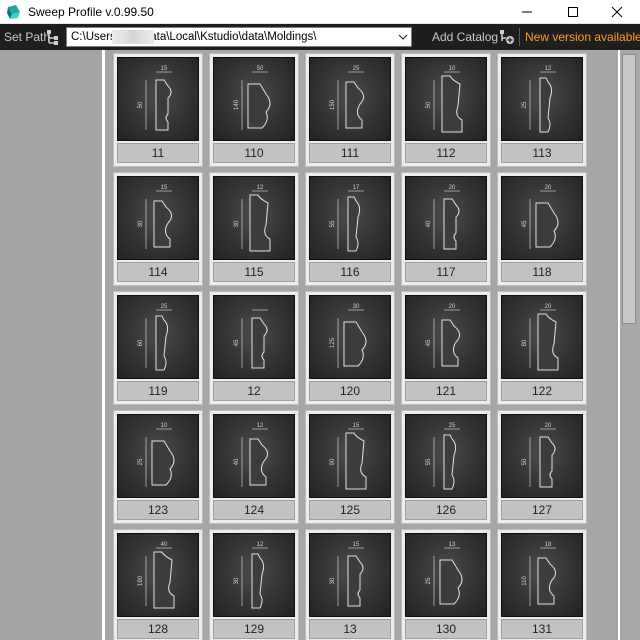 This screenshot has height=640, width=640. What do you see at coordinates (403, 37) in the screenshot?
I see `chevron-down-icon` at bounding box center [403, 37].